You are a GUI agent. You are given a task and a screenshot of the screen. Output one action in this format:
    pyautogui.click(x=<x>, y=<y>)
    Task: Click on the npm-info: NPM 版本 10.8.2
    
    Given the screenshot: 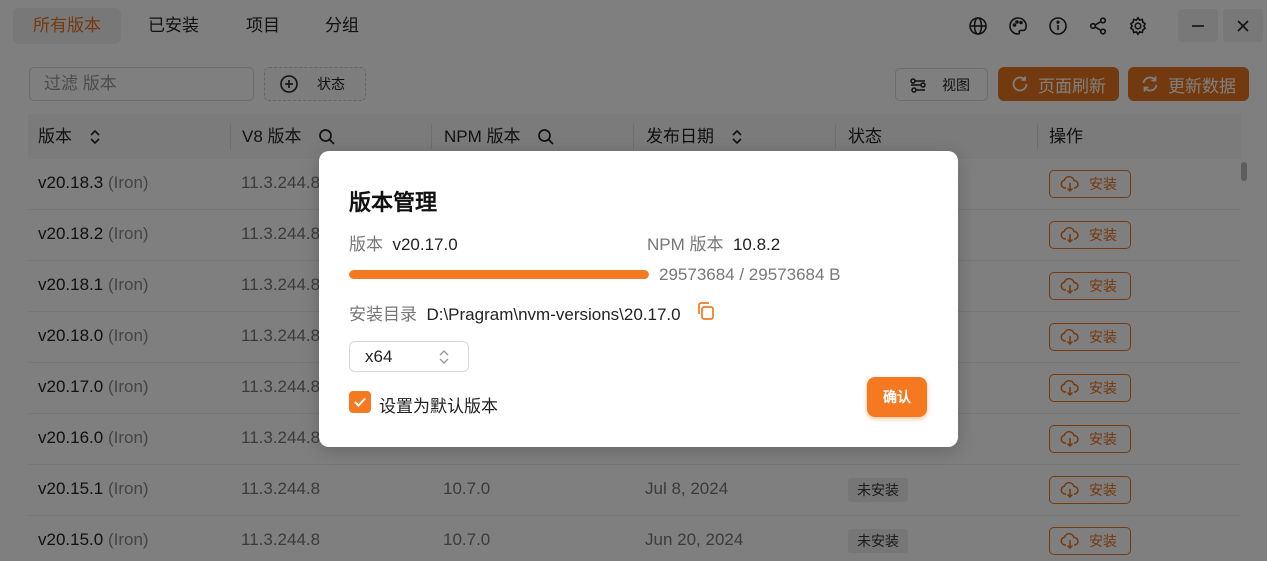 What is the action you would take?
    pyautogui.click(x=713, y=242)
    